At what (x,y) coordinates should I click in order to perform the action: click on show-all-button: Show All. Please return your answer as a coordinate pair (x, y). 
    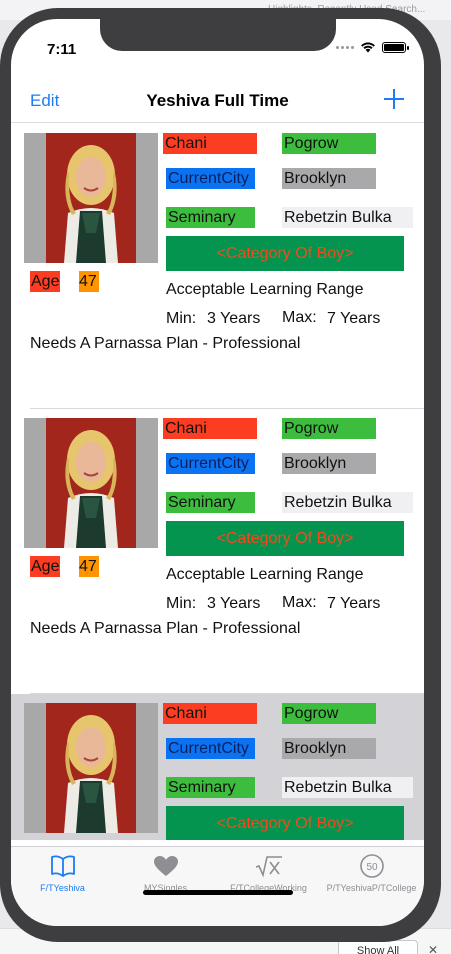
    Looking at the image, I should click on (378, 947).